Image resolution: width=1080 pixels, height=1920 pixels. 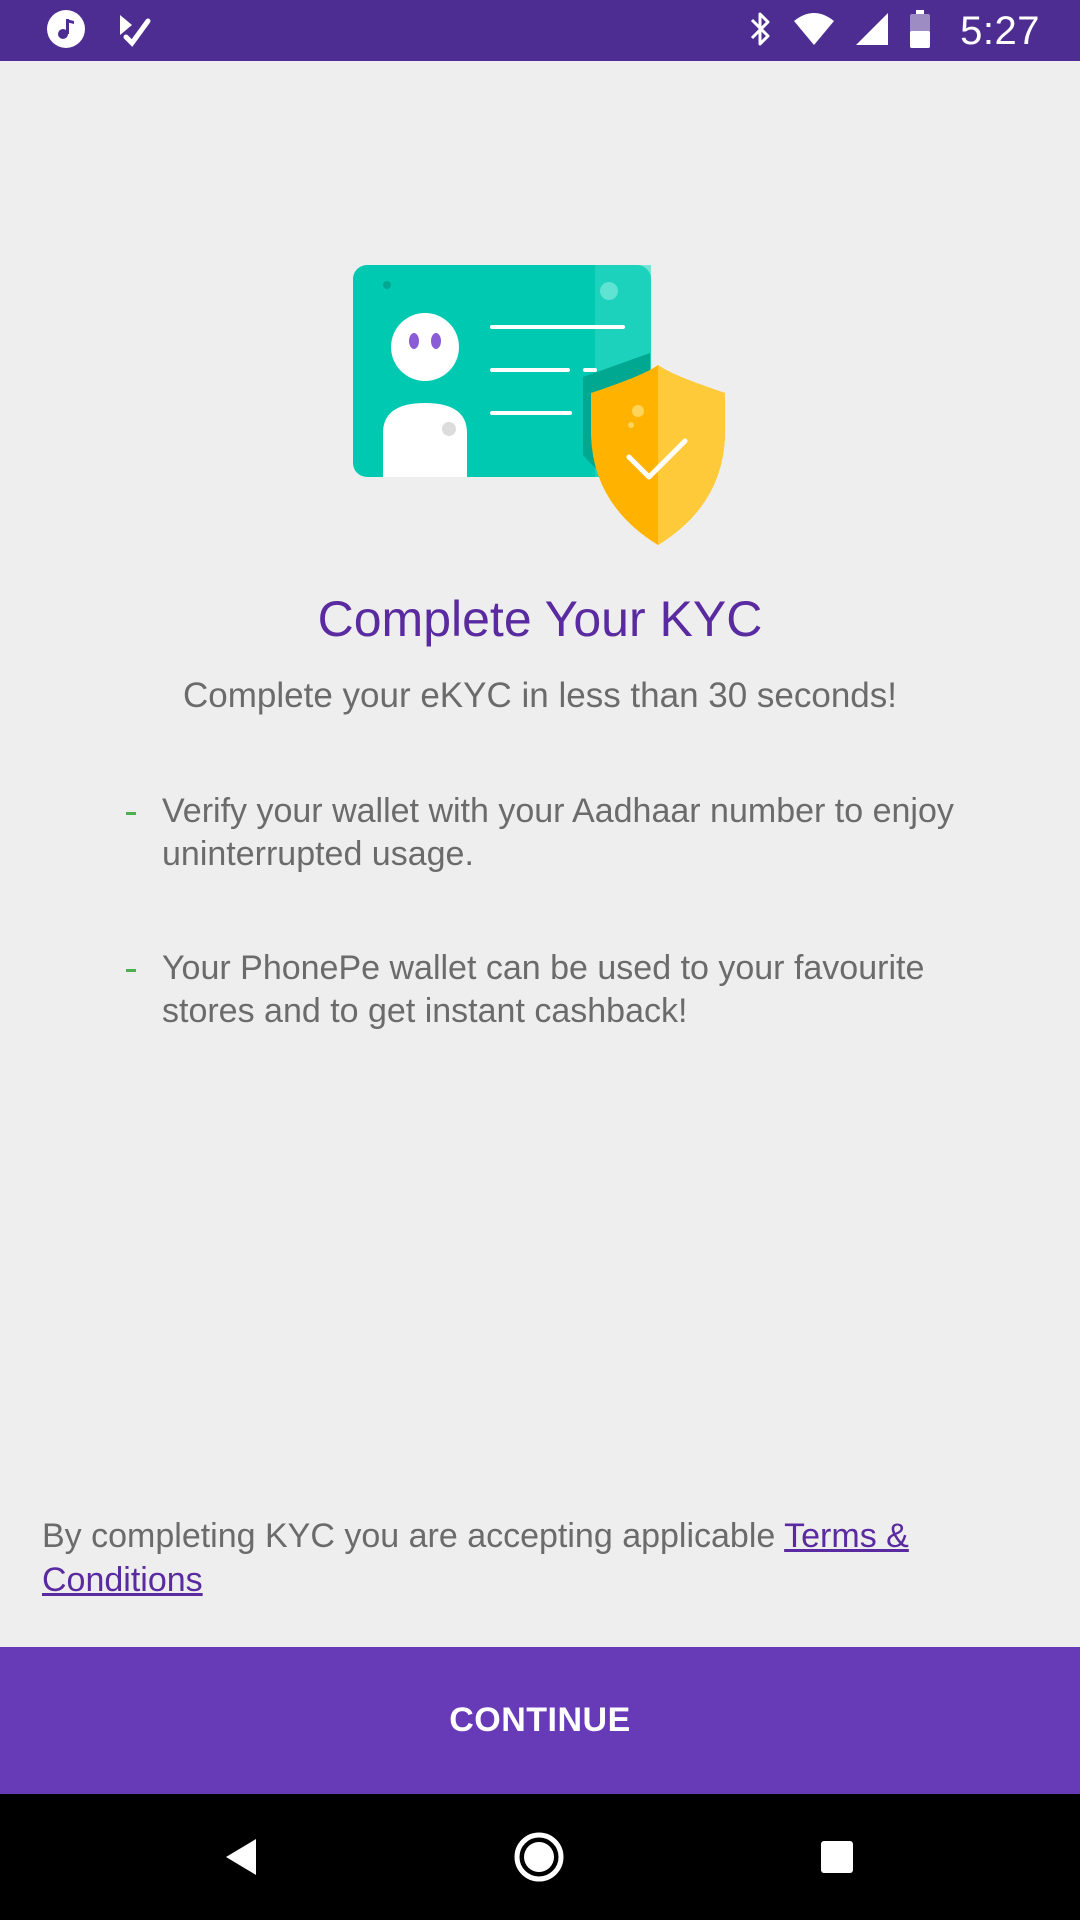 I want to click on home-button, so click(x=539, y=1857).